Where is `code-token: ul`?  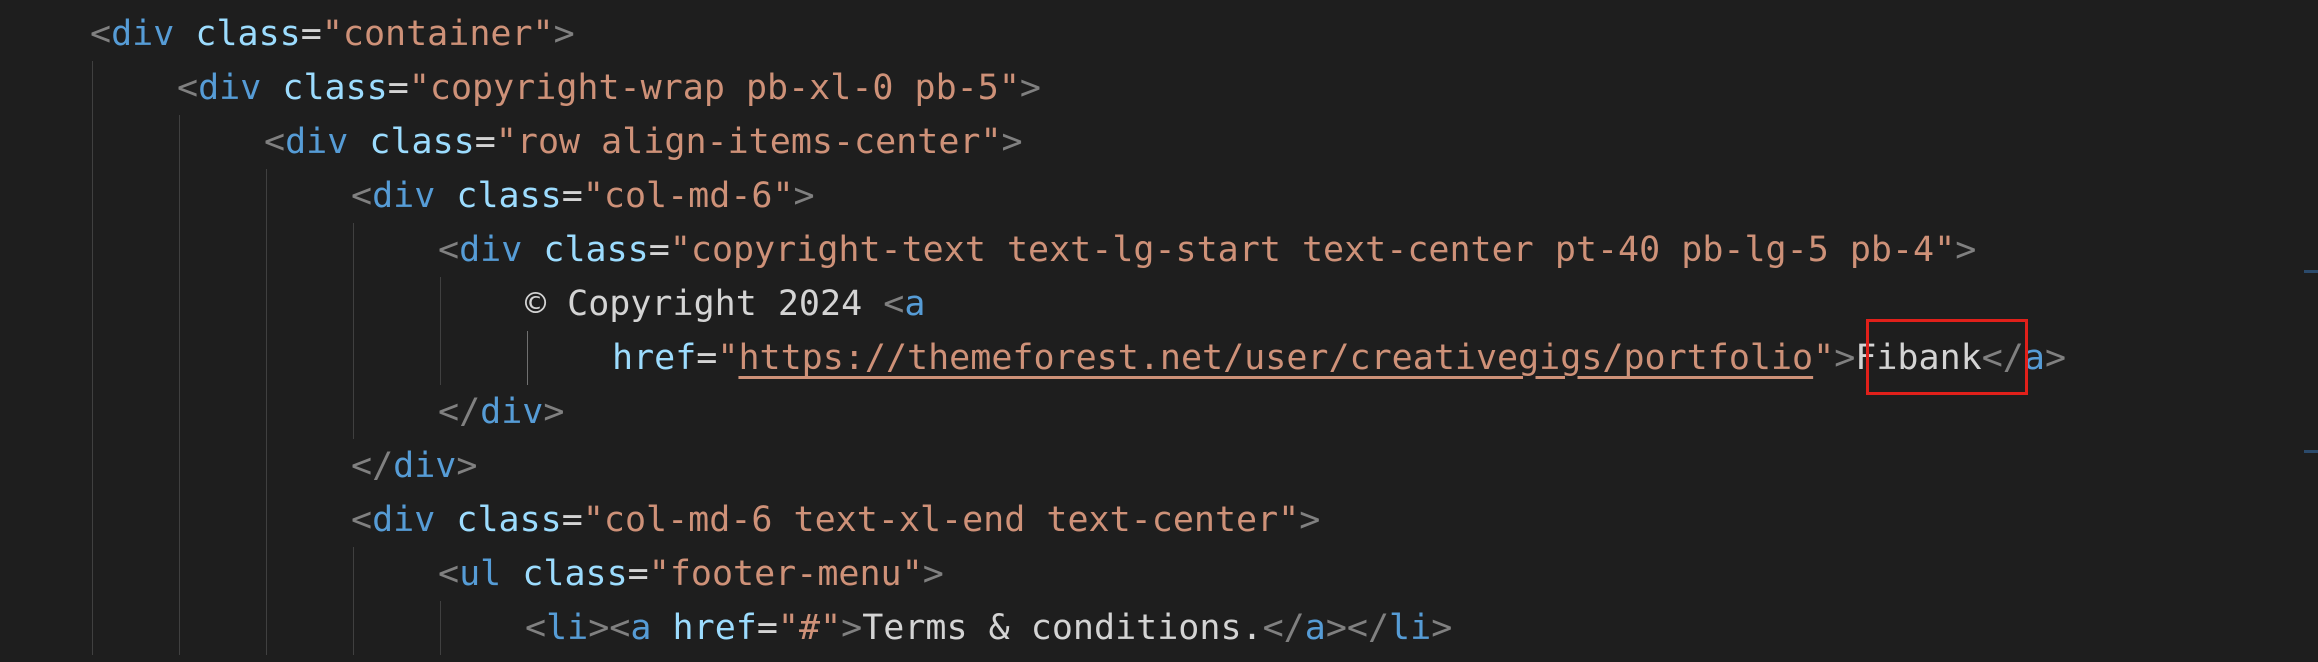
code-token: ul is located at coordinates (480, 574).